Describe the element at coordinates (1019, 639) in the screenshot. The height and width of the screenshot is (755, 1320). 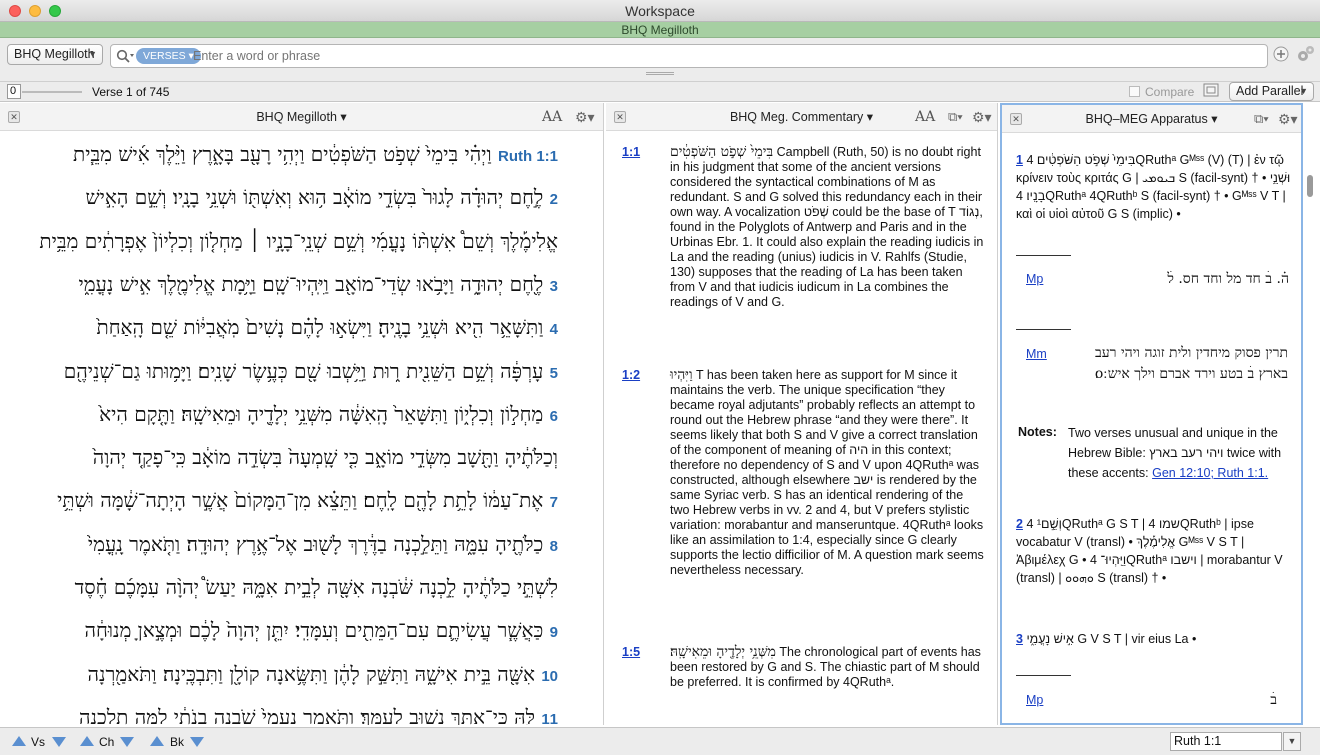
I see `entry-number: 3` at that location.